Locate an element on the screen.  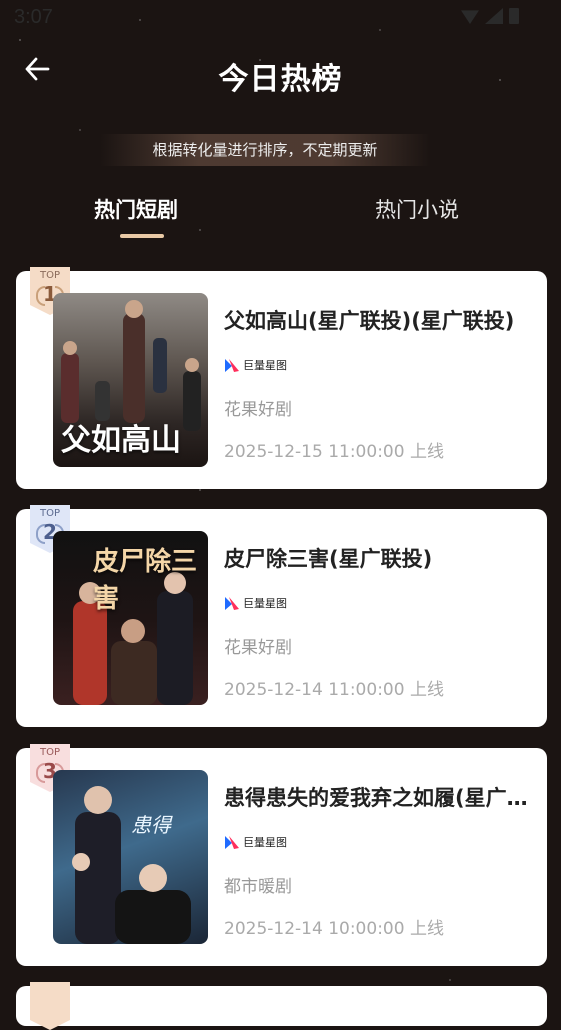
release-date: 2025-12-15 11:00:00 上线 is located at coordinates (334, 452).